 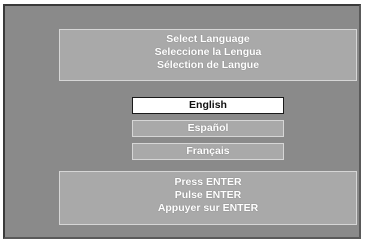 I want to click on instruction-line-spanish: Pulse ENTER, so click(x=208, y=195).